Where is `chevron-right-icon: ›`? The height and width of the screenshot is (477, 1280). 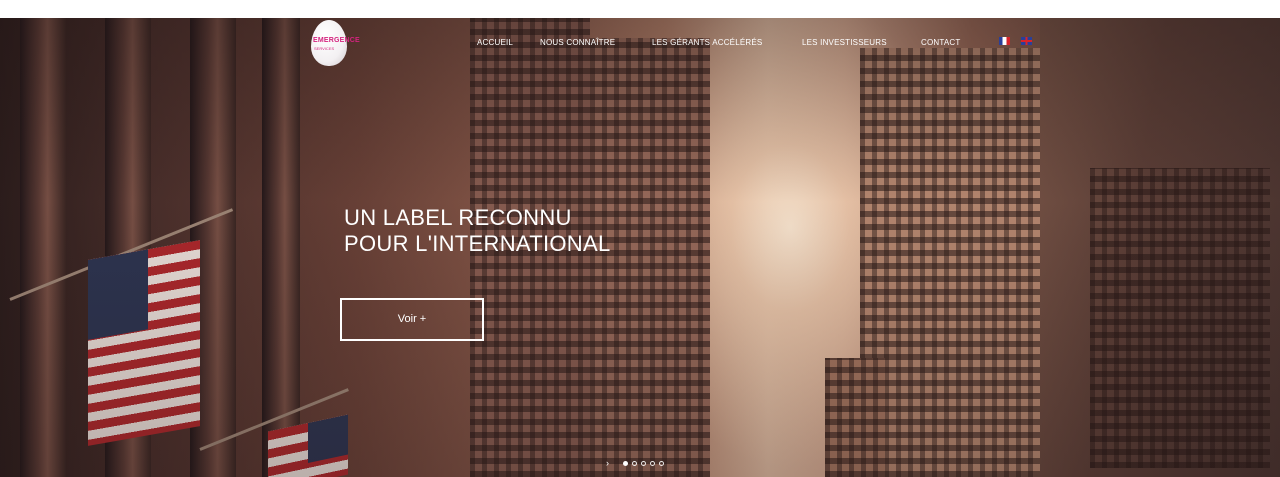 chevron-right-icon: › is located at coordinates (607, 463).